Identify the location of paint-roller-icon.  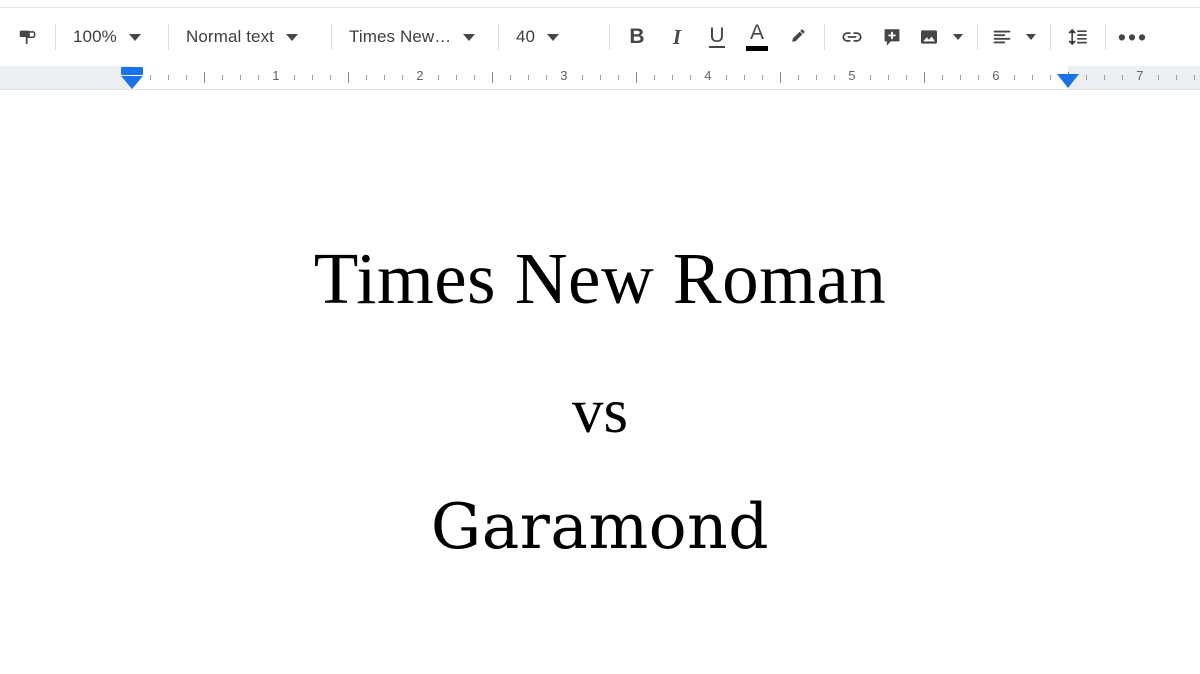
(27, 37).